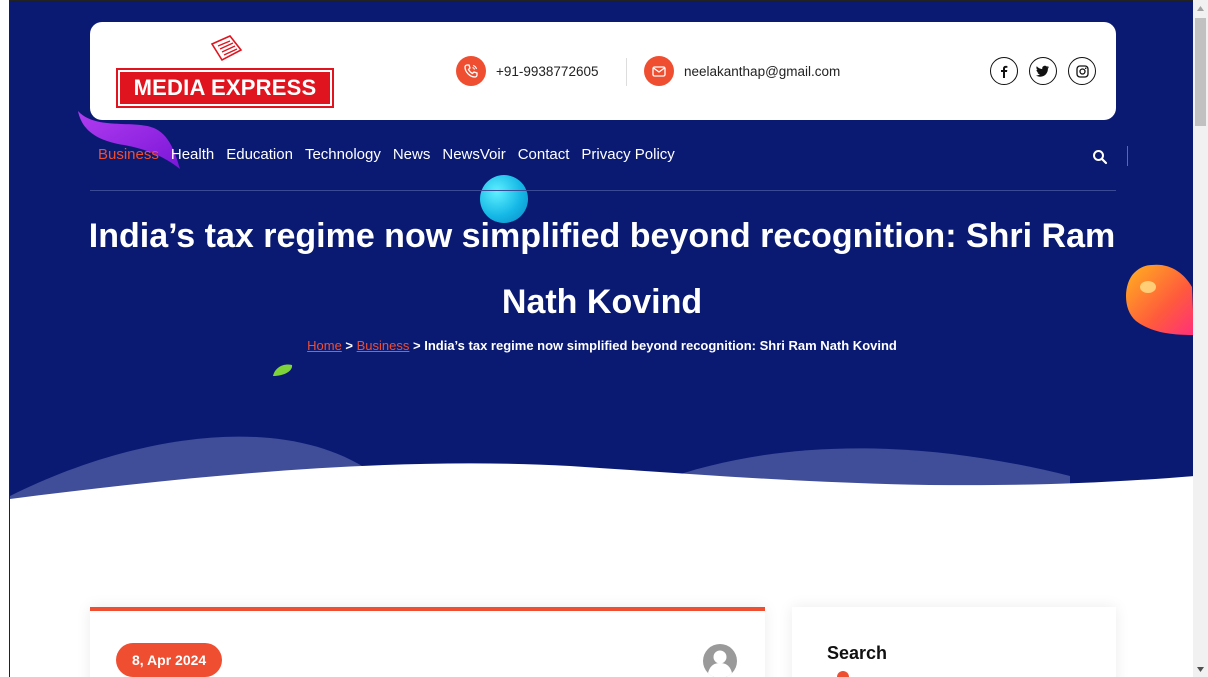 The image size is (1208, 677). I want to click on sidebar-search-widget: Search, so click(954, 642).